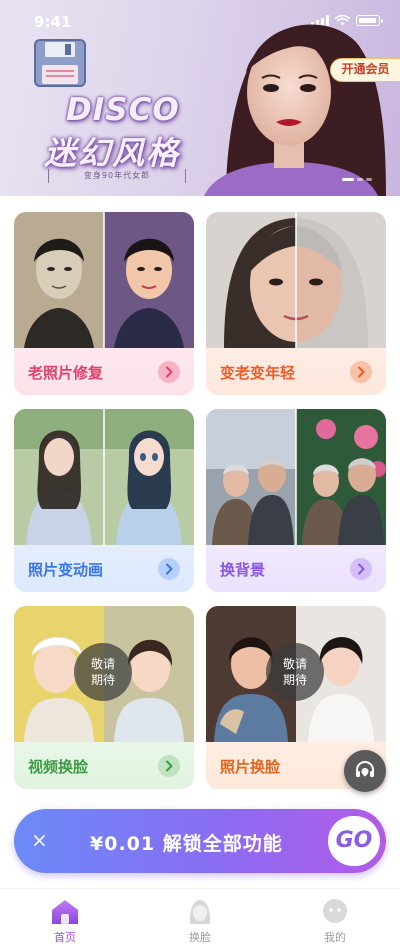  Describe the element at coordinates (258, 373) in the screenshot. I see `age-transform-label: 变老变年轻` at that location.